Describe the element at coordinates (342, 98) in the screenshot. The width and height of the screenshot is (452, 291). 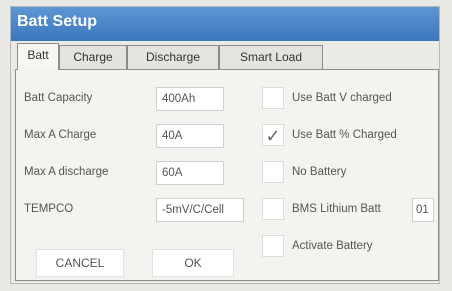
I see `use-batt-v-charged-label: Use Batt V charged` at that location.